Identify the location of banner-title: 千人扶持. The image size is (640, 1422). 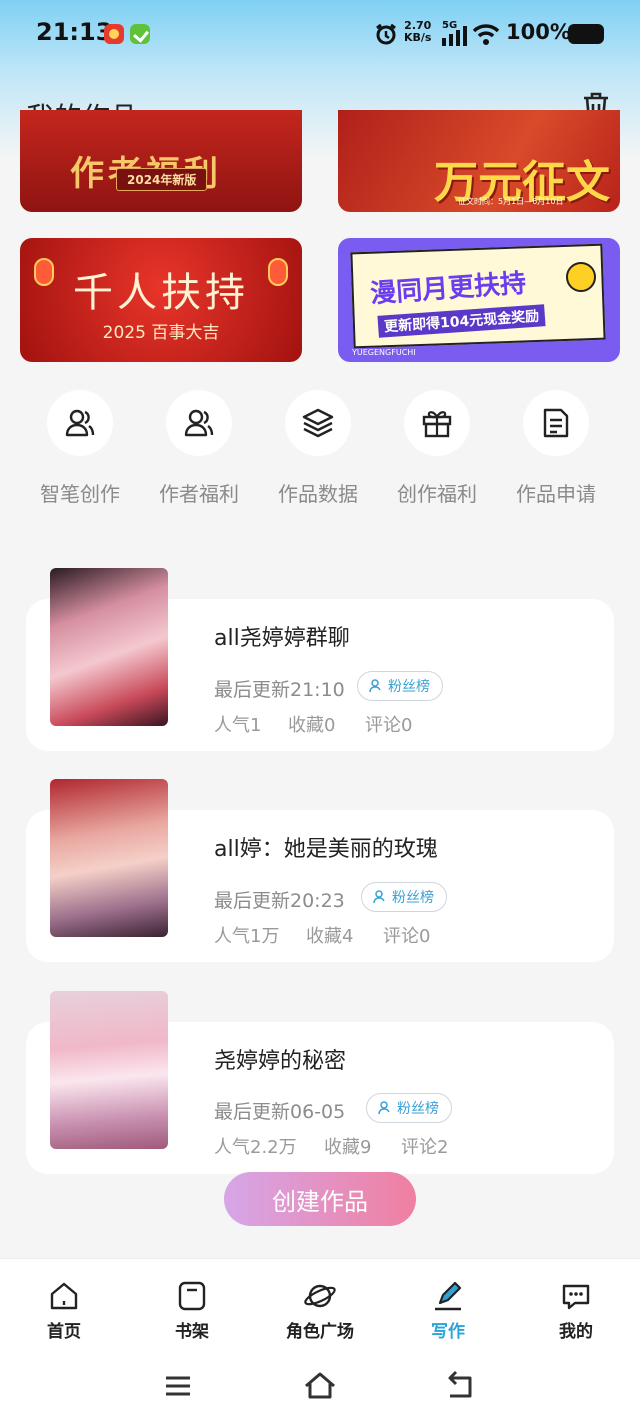
(161, 293).